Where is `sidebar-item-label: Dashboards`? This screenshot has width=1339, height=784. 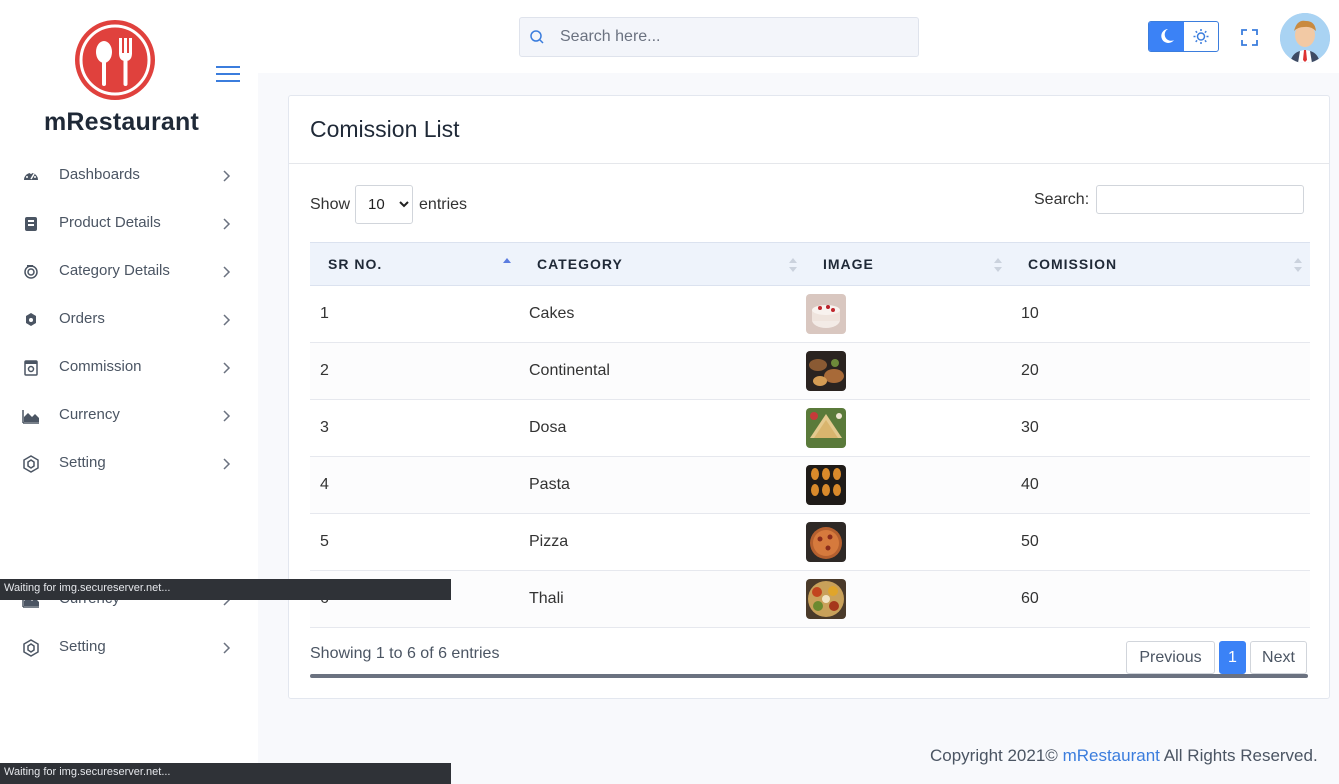
sidebar-item-label: Dashboards is located at coordinates (99, 174).